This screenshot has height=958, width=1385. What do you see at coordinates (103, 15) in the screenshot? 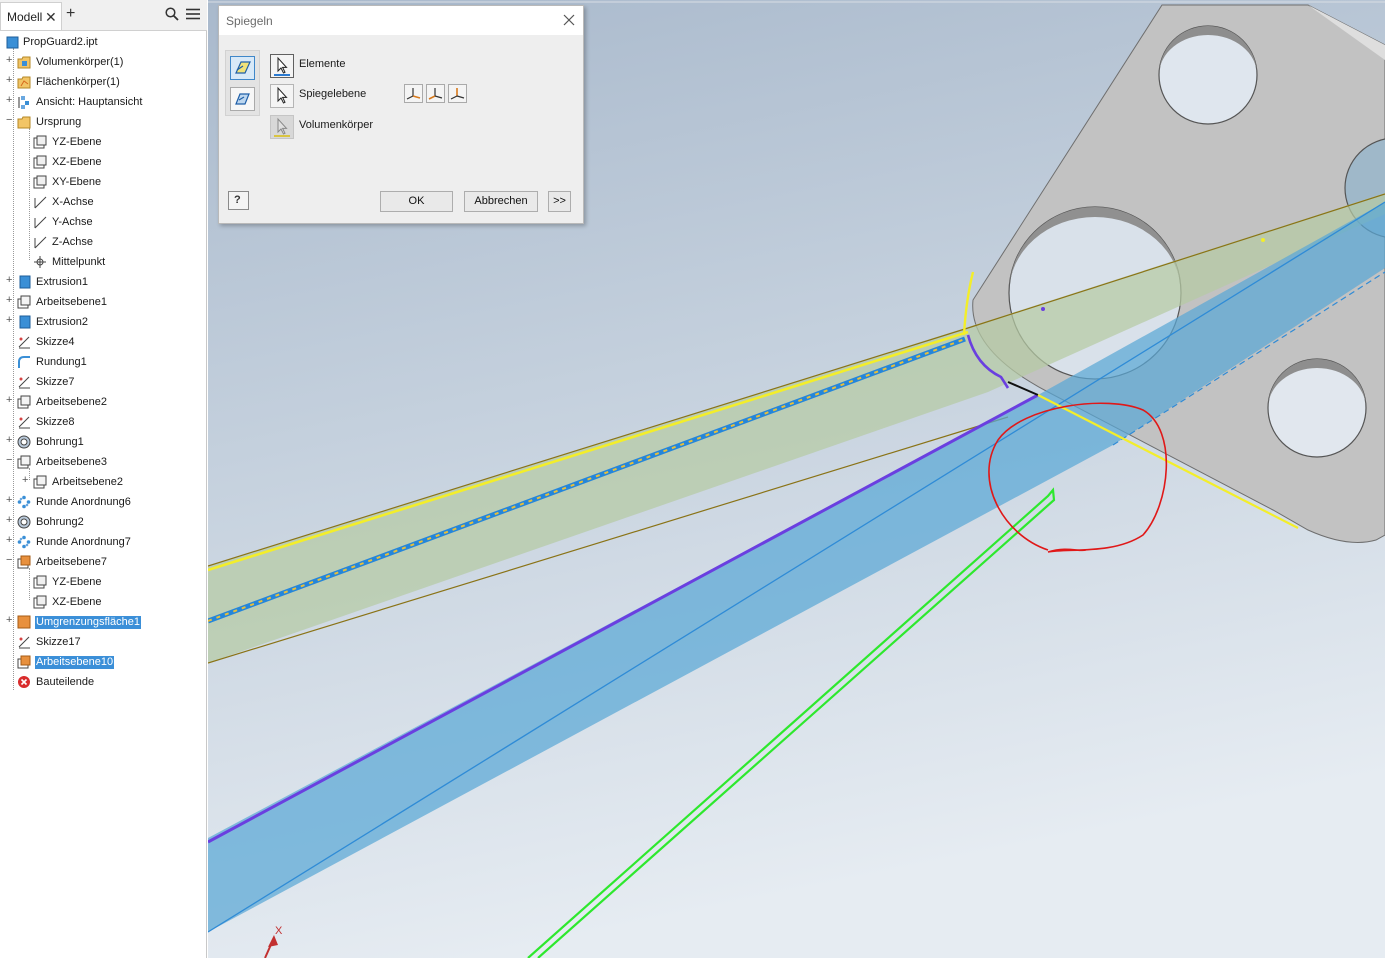
I see `browser-header: Modell ✕ +` at bounding box center [103, 15].